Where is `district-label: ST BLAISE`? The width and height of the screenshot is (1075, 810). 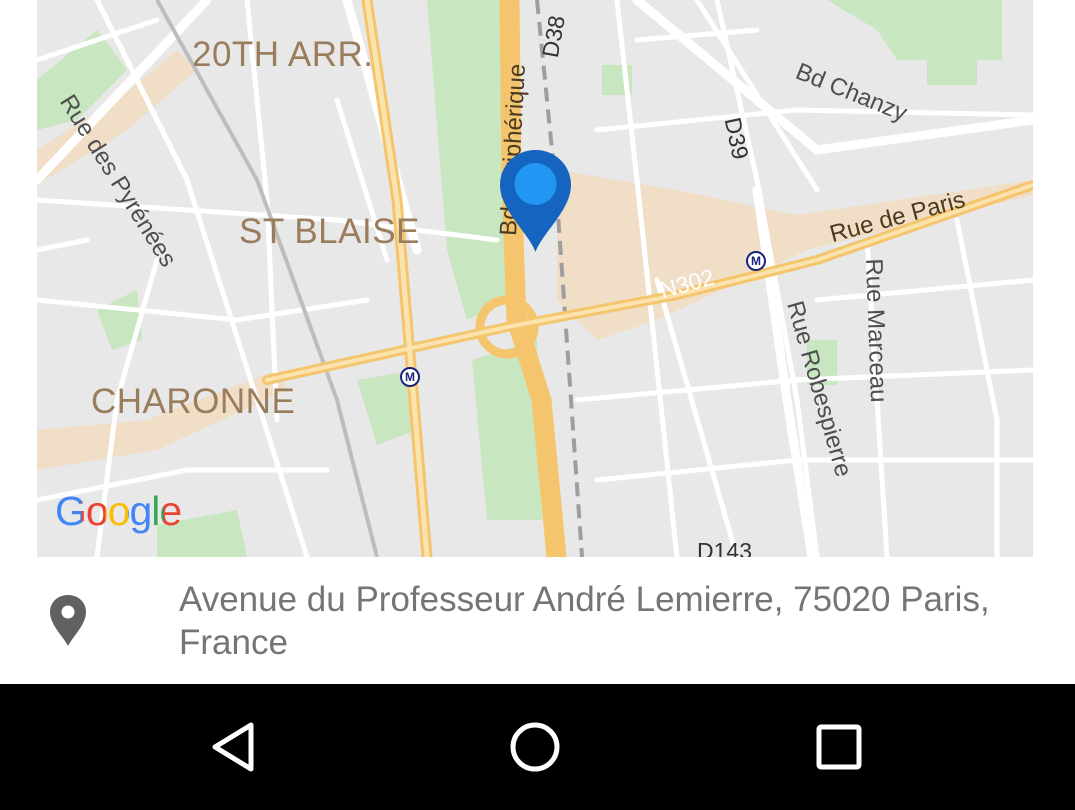 district-label: ST BLAISE is located at coordinates (329, 231).